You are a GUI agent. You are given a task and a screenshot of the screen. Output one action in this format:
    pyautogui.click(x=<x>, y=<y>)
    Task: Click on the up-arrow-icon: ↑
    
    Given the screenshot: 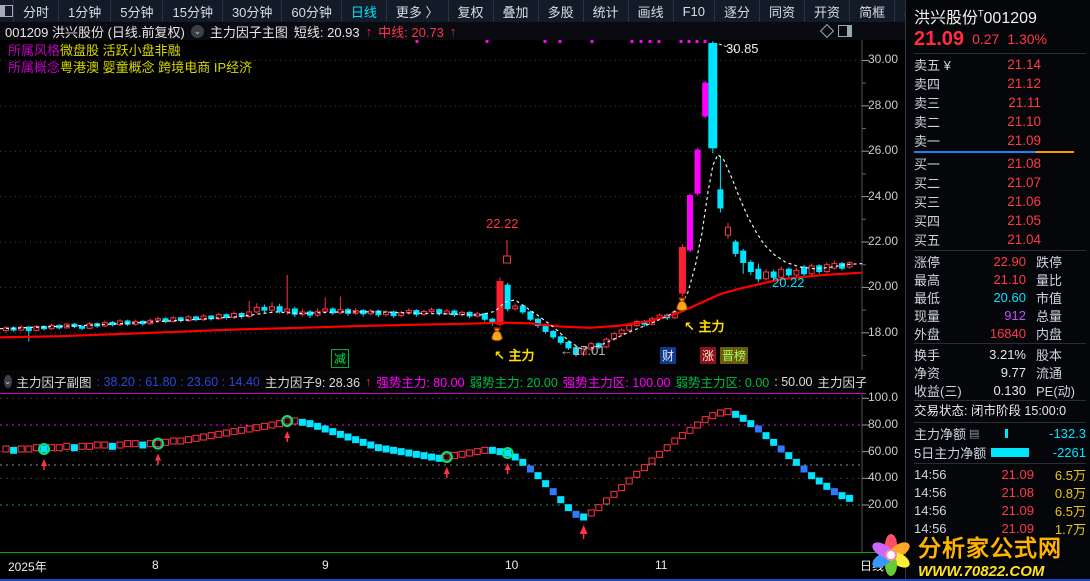 What is the action you would take?
    pyautogui.click(x=368, y=381)
    